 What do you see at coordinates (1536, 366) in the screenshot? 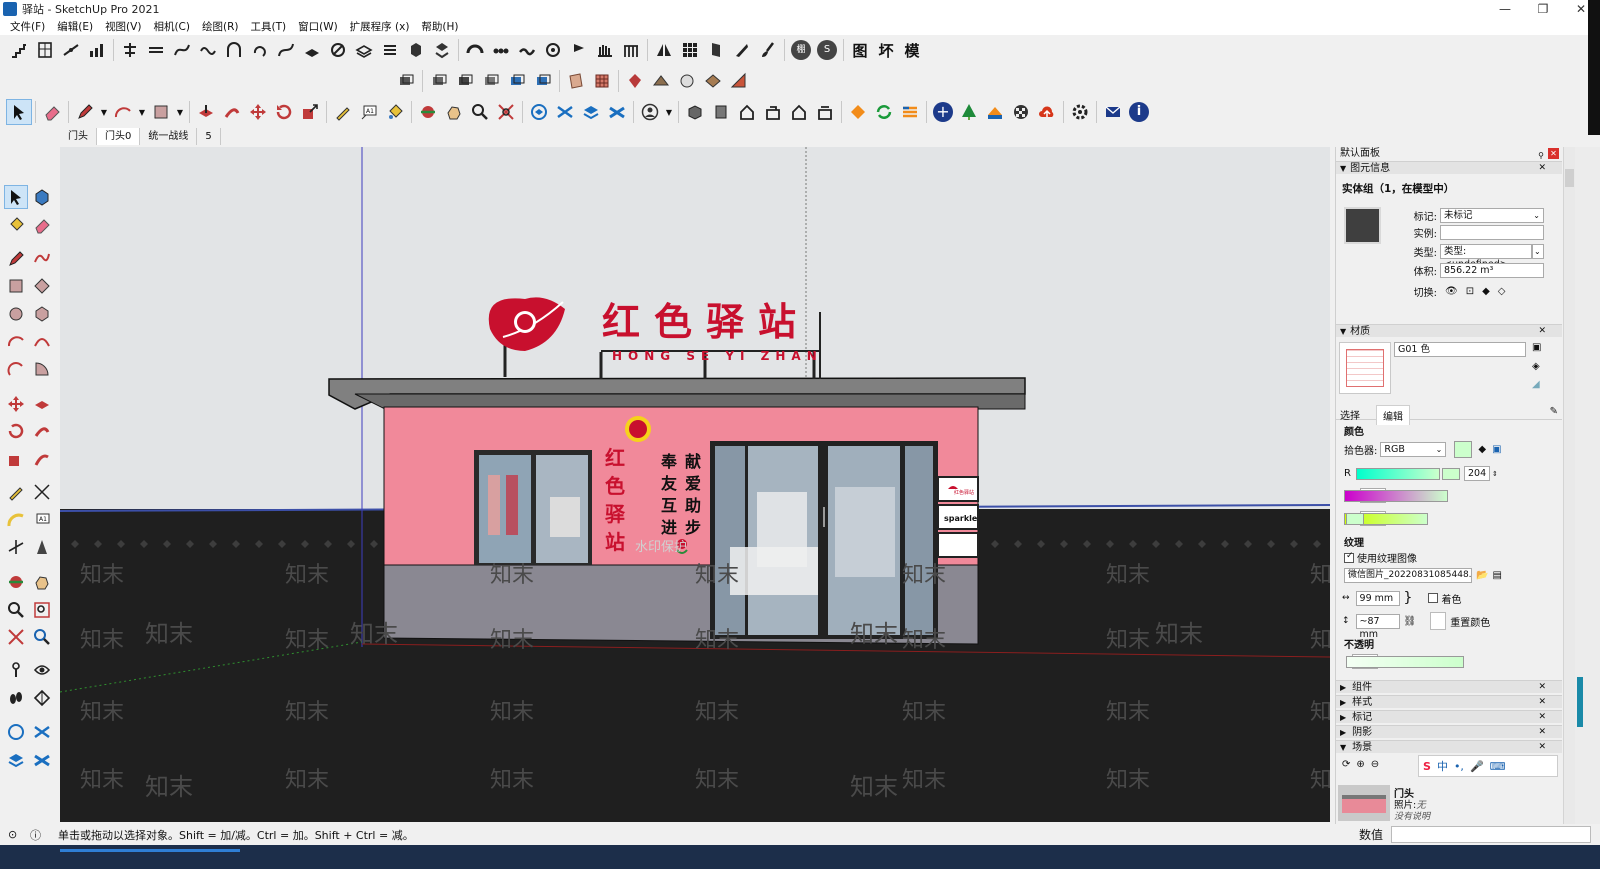
I see `material-cube-icon: ◈` at bounding box center [1536, 366].